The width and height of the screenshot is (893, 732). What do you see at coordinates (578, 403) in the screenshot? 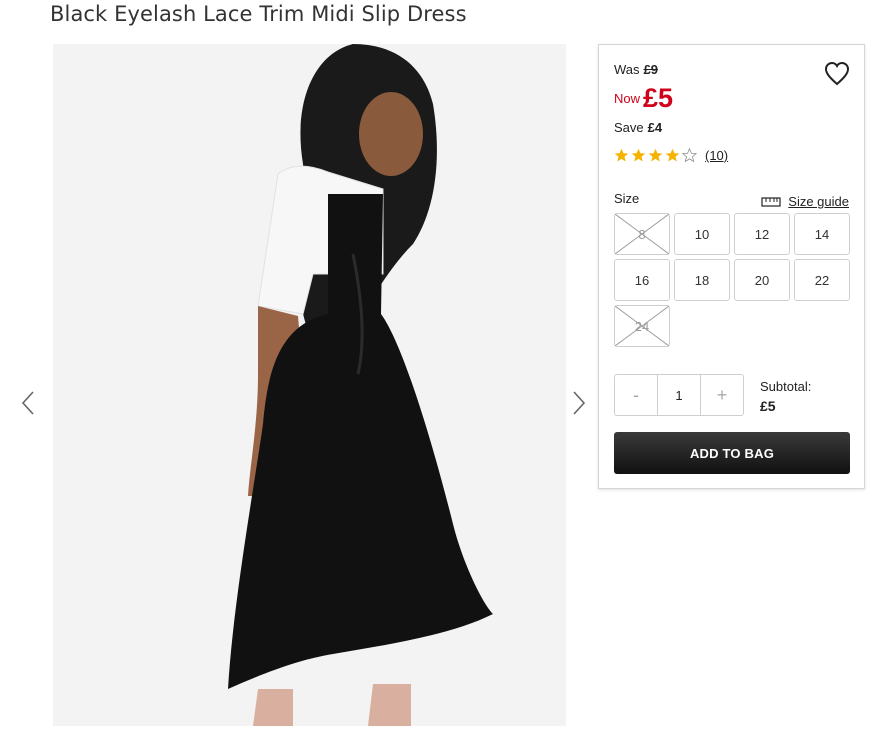
I see `chevron-right-icon` at bounding box center [578, 403].